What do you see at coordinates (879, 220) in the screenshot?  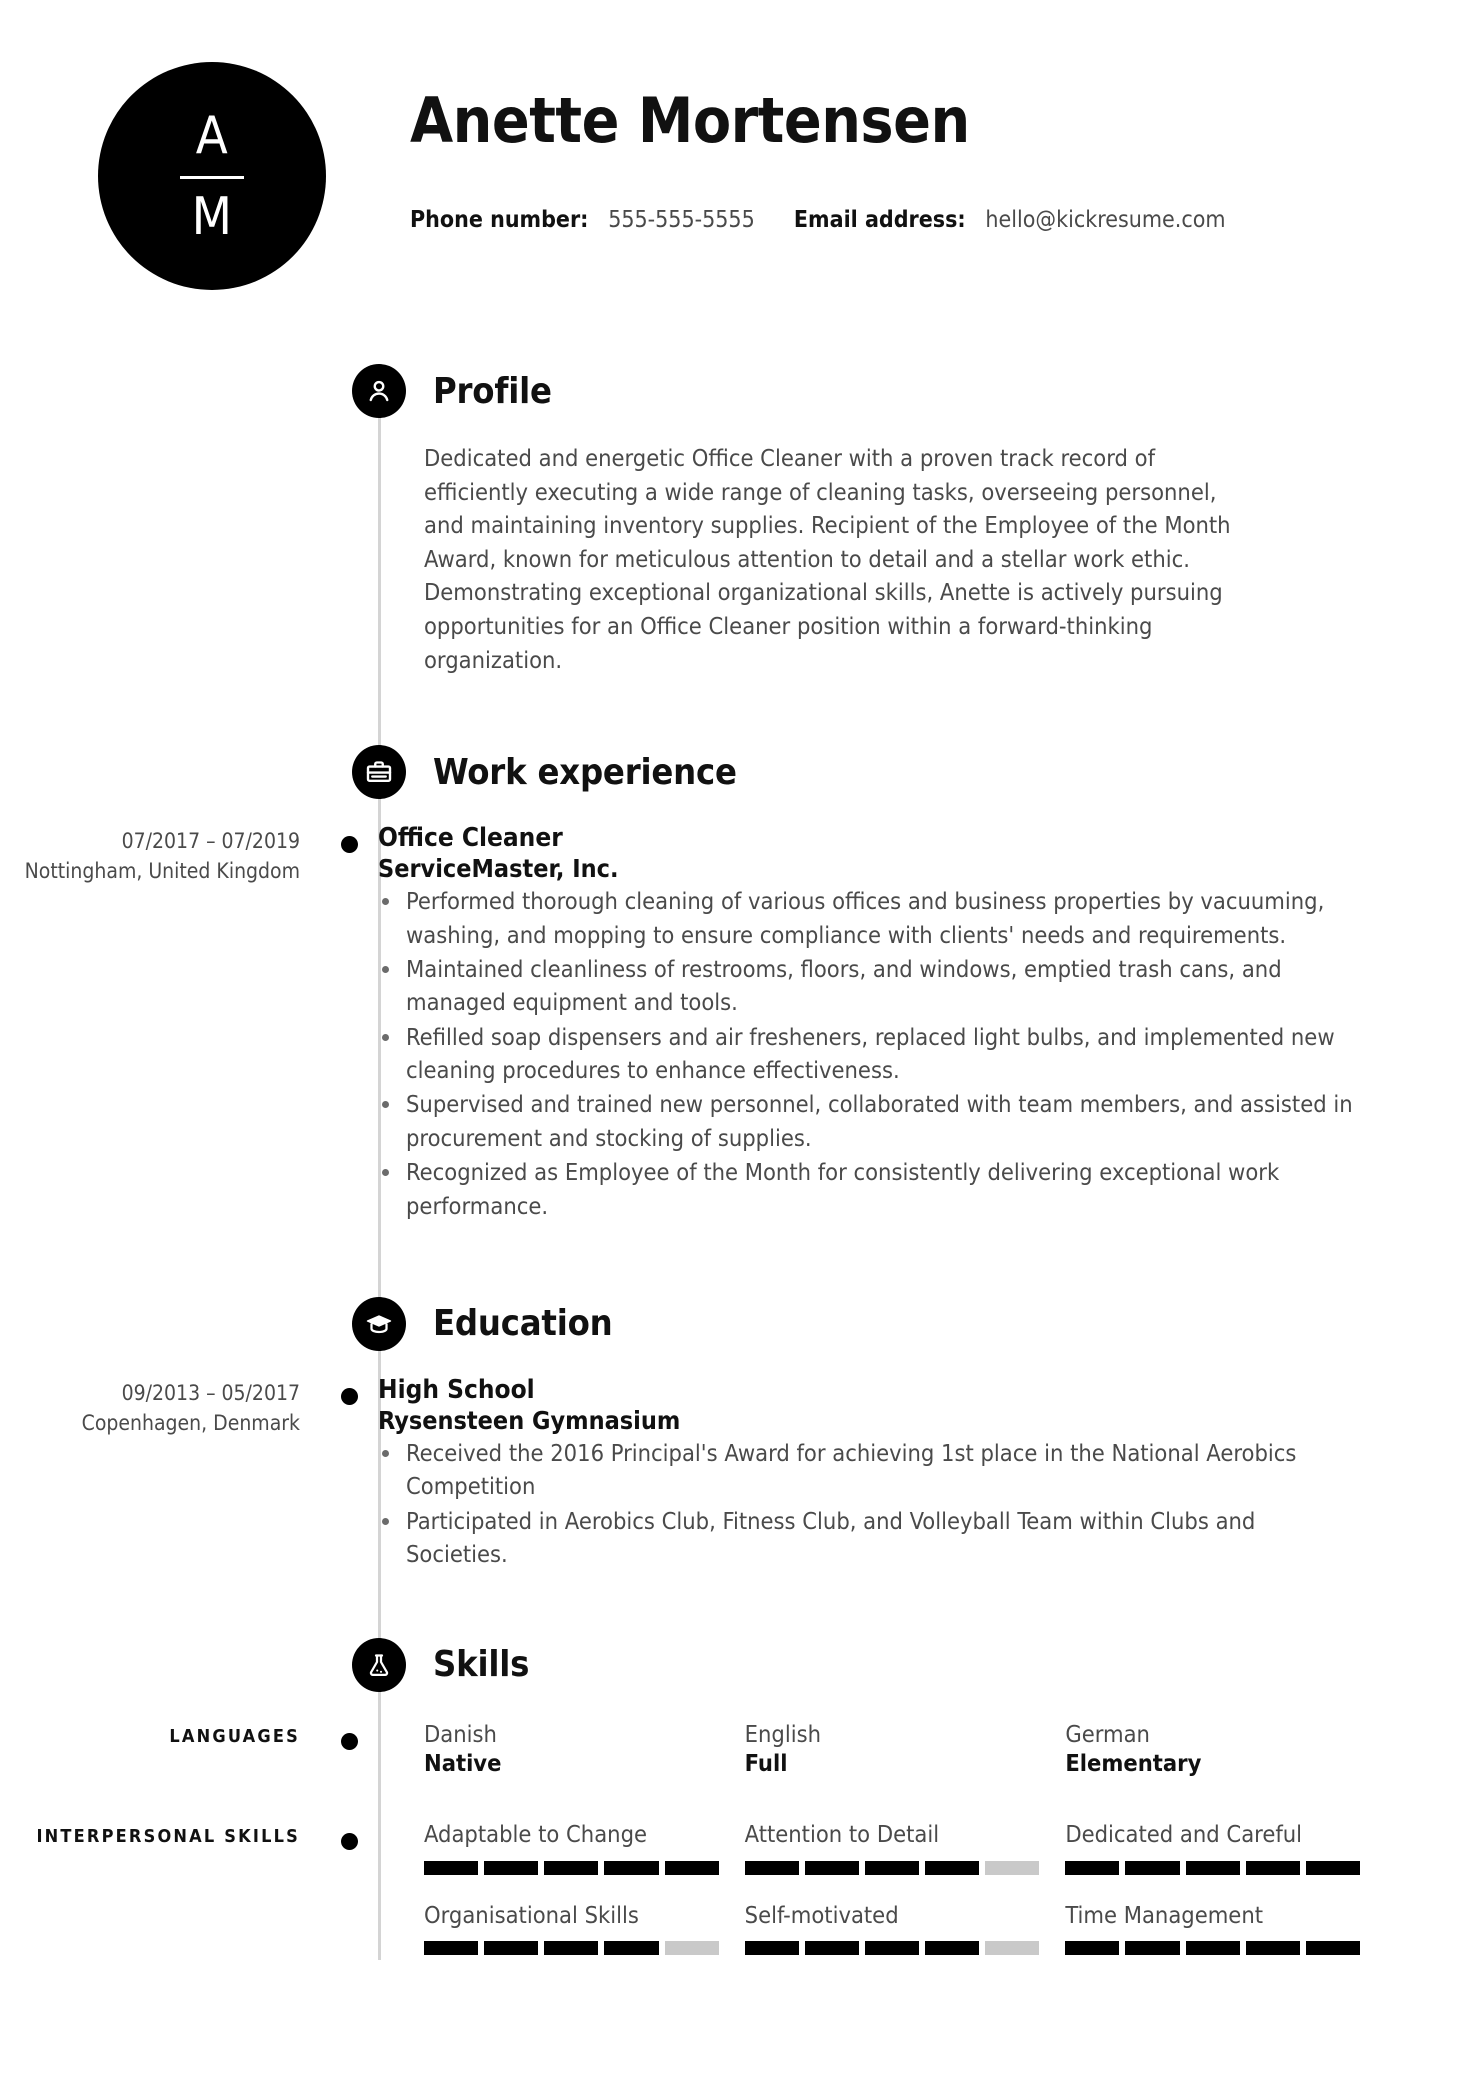 I see `email-label: Email address:` at bounding box center [879, 220].